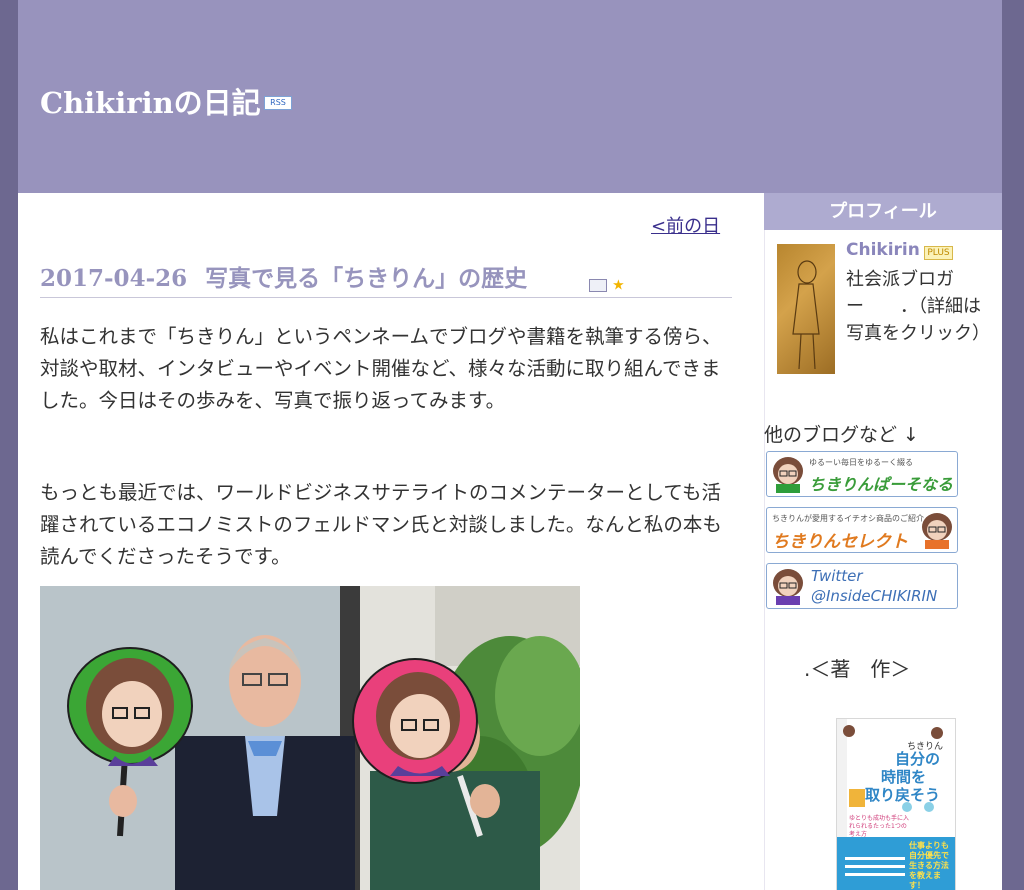 The image size is (1024, 890). I want to click on book-title-line: 時間を, so click(904, 777).